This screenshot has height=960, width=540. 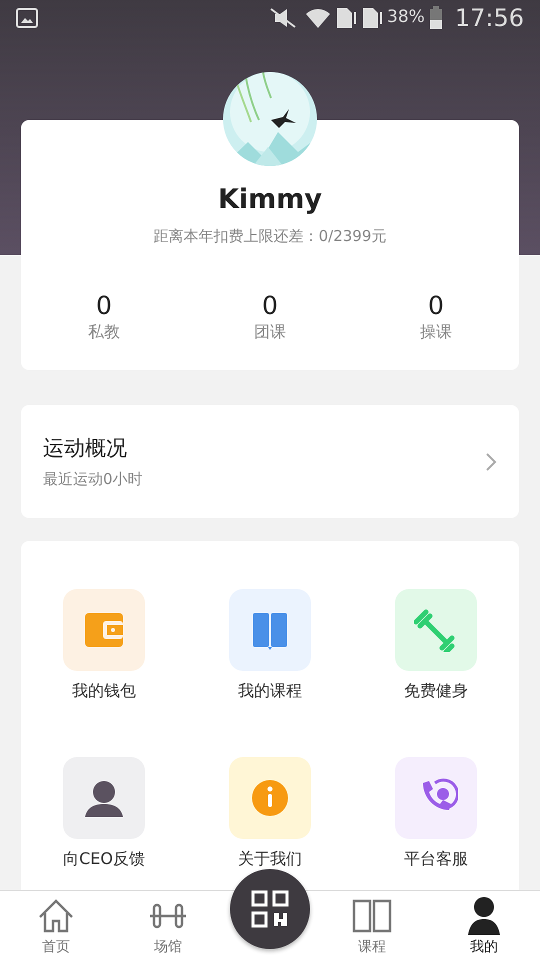 What do you see at coordinates (270, 461) in the screenshot?
I see `exercise-summary-row: 运动概况 最近运动0小时` at bounding box center [270, 461].